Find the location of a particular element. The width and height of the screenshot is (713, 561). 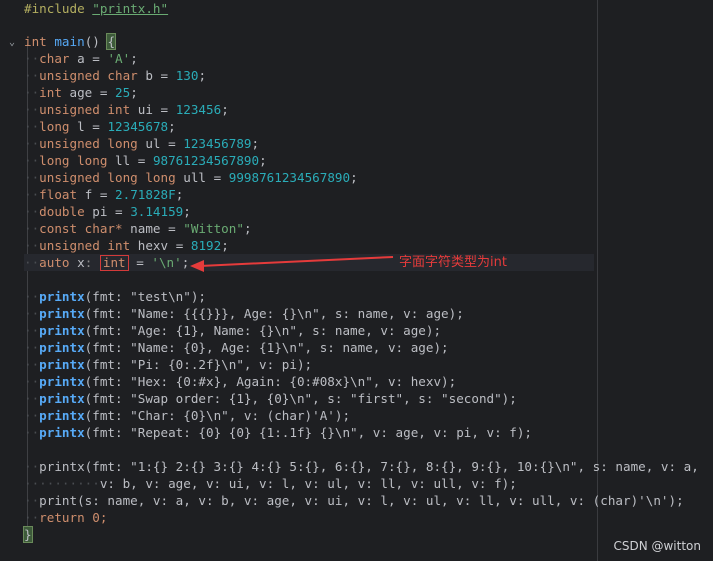

annotation-arrow is located at coordinates (292, 264).